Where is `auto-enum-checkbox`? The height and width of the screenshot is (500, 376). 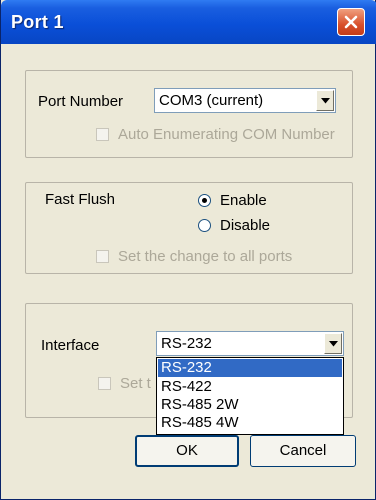
auto-enum-checkbox is located at coordinates (102, 134).